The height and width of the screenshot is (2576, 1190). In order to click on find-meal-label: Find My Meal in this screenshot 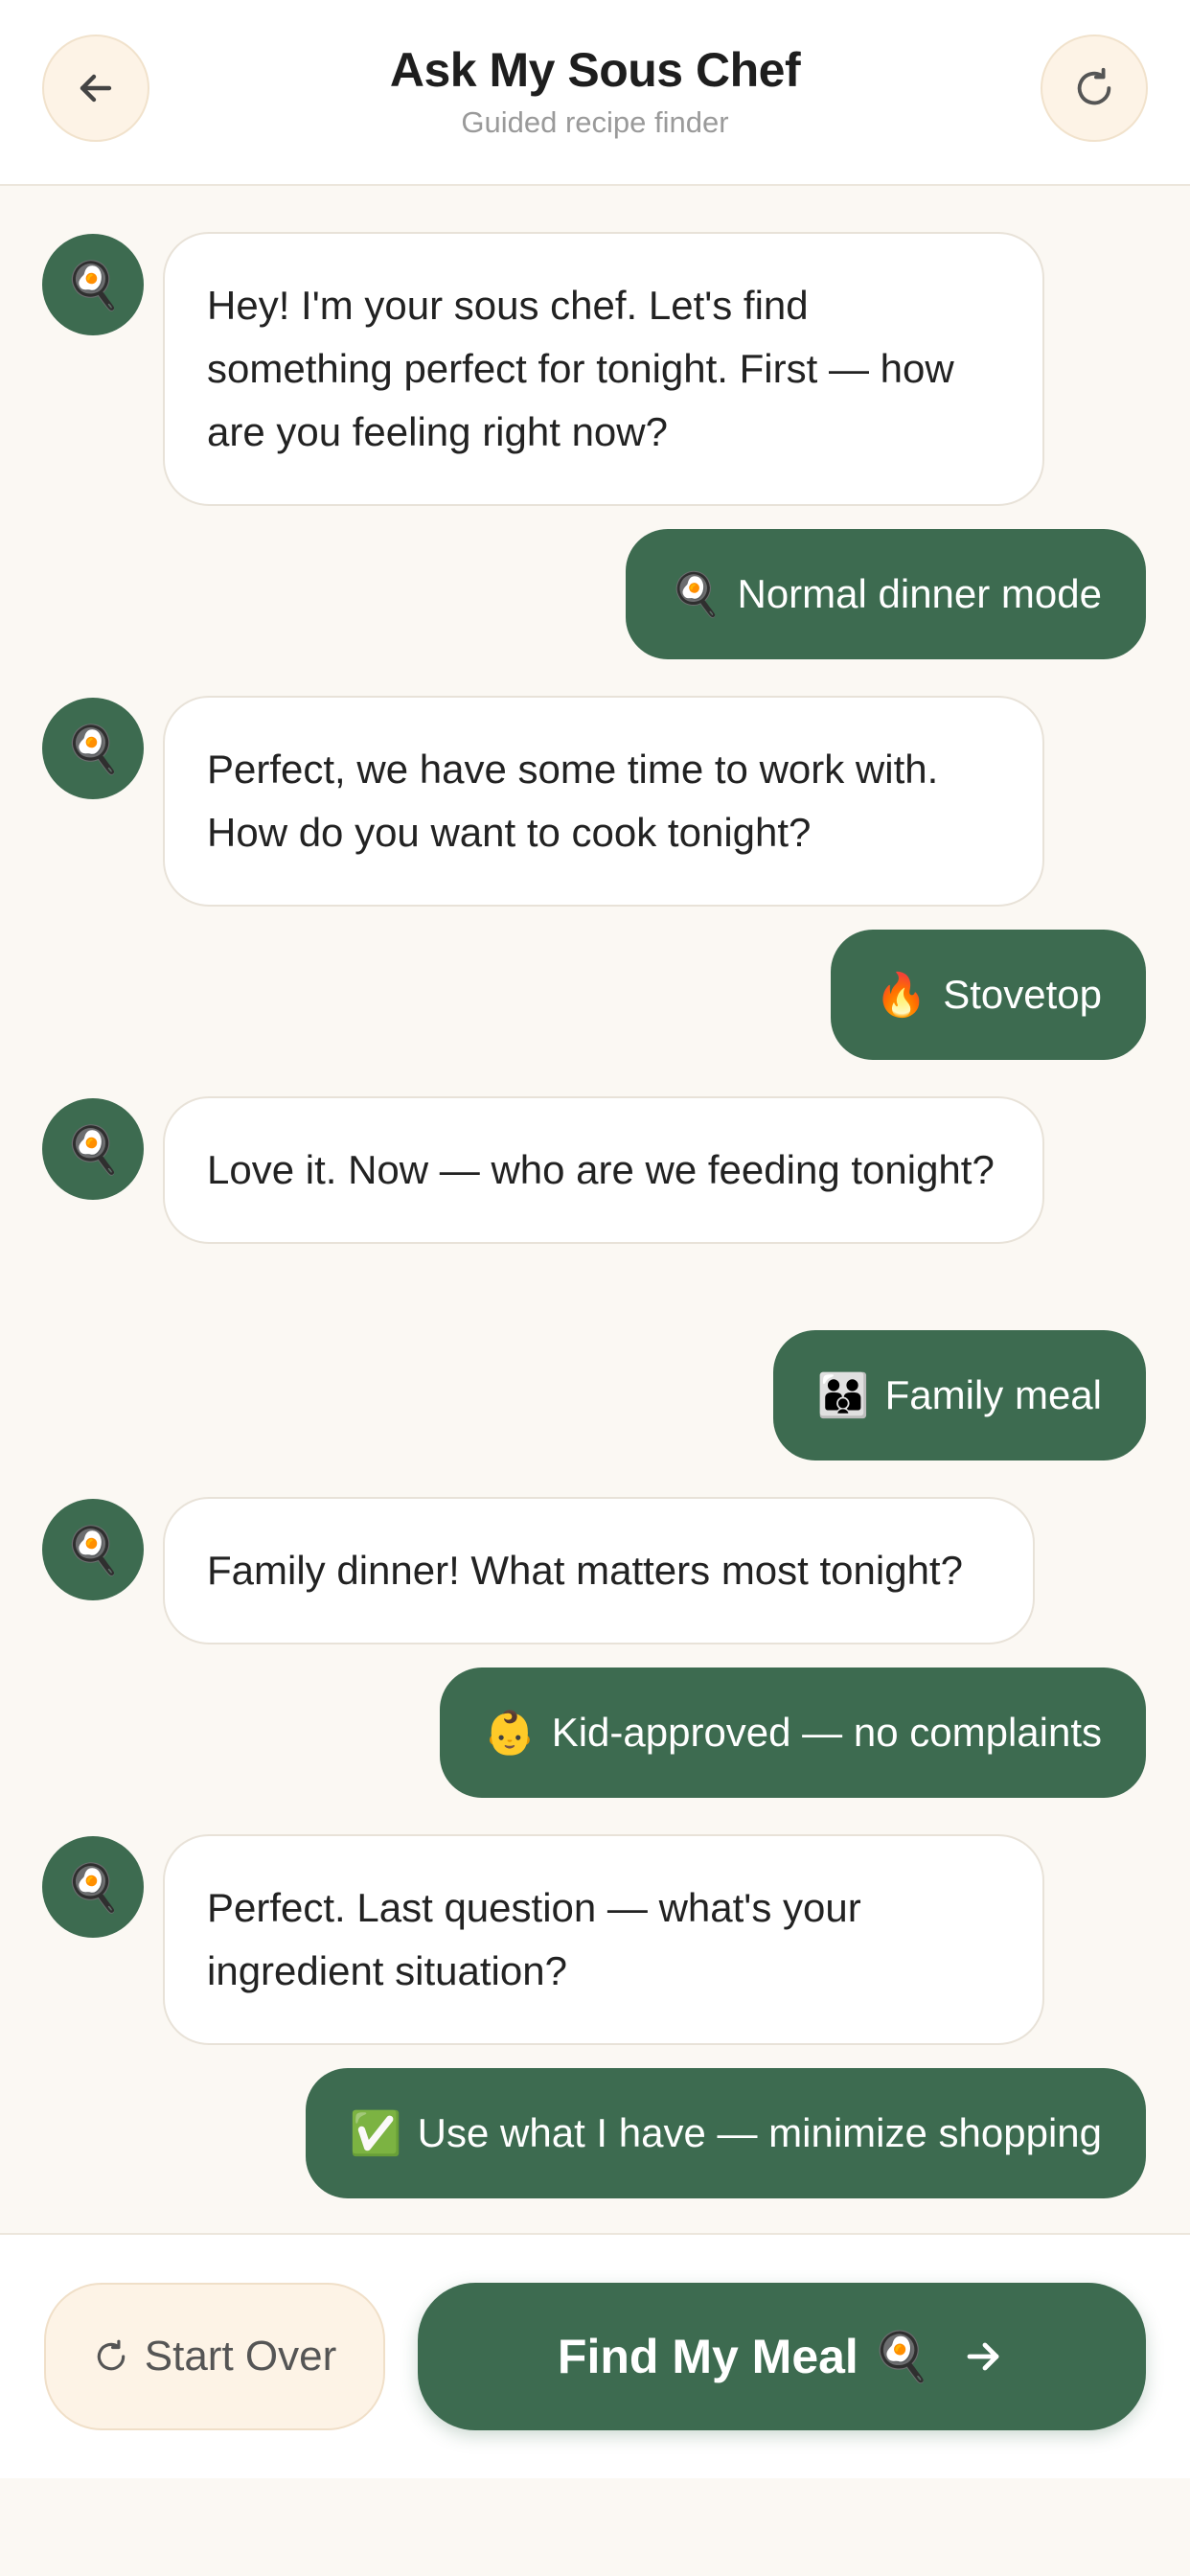, I will do `click(708, 2356)`.